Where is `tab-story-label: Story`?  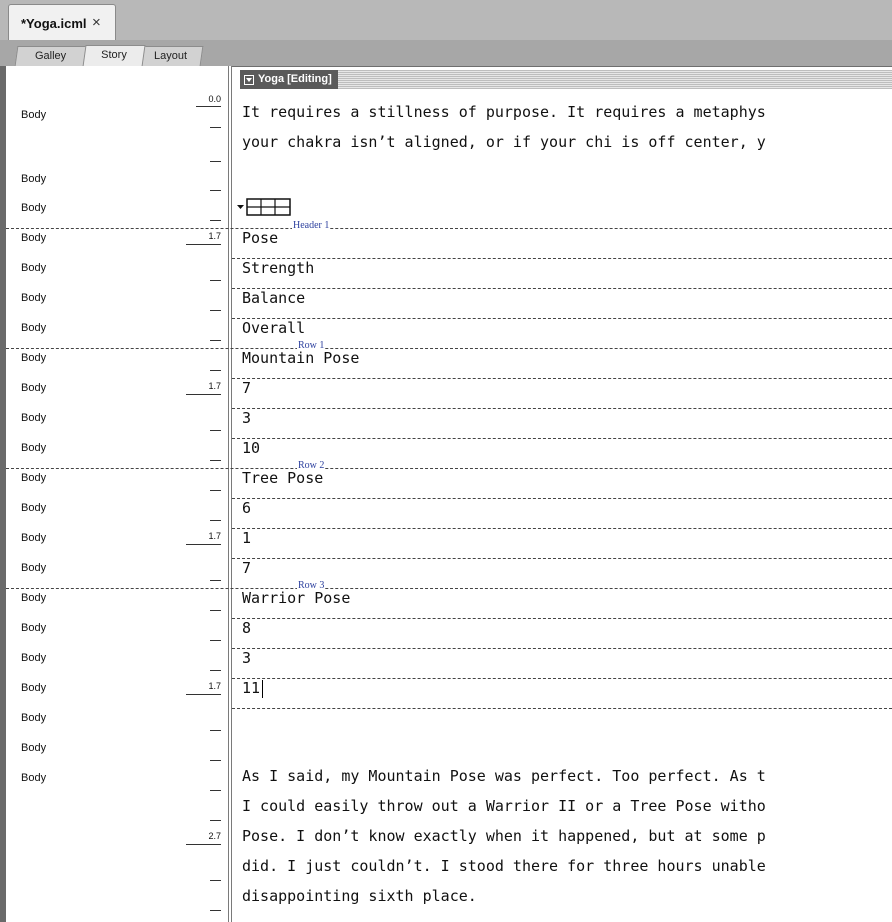
tab-story-label: Story is located at coordinates (114, 55).